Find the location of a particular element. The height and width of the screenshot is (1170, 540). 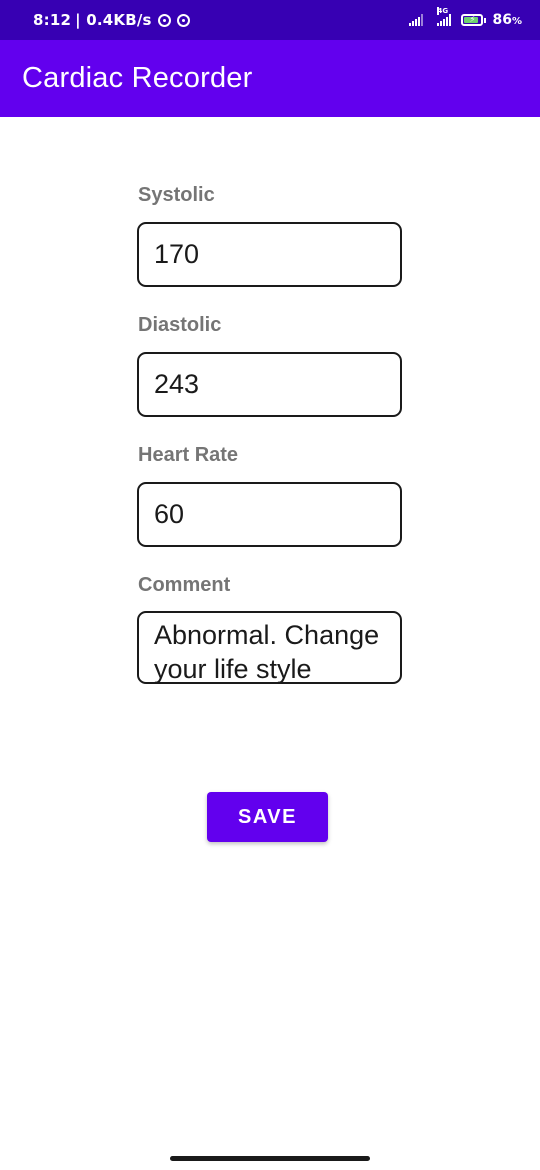

network-speed: | 0.4KB/s is located at coordinates (113, 20).